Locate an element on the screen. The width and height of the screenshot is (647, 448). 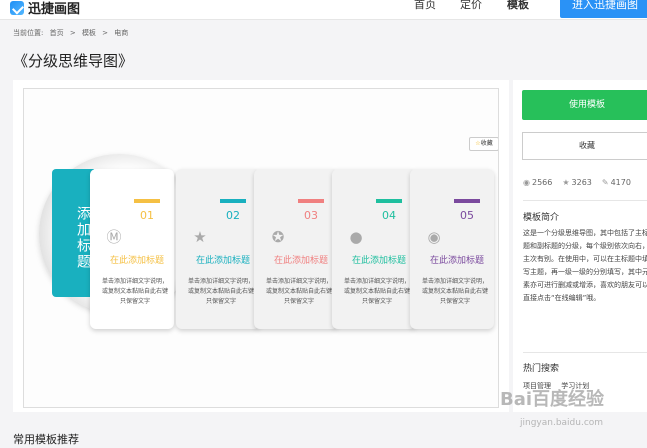
likes-count: 3263 is located at coordinates (581, 182).